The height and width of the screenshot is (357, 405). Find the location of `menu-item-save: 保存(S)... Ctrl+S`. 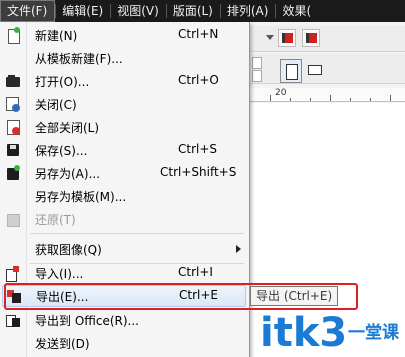

menu-item-save: 保存(S)... Ctrl+S is located at coordinates (124, 150).